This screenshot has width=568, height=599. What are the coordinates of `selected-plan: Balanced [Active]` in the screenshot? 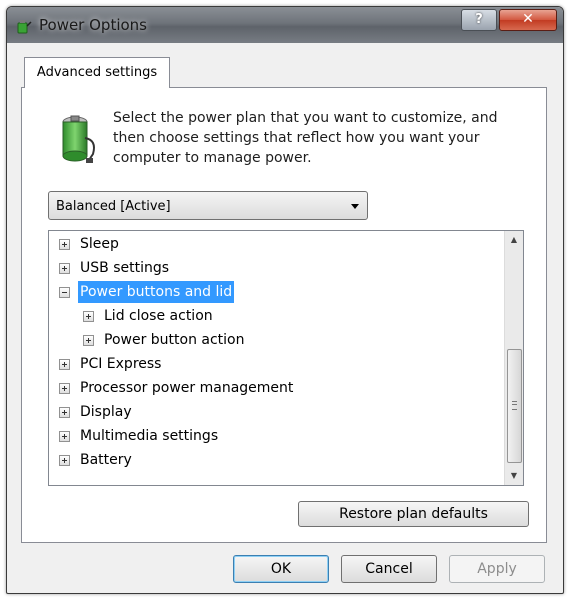 It's located at (113, 206).